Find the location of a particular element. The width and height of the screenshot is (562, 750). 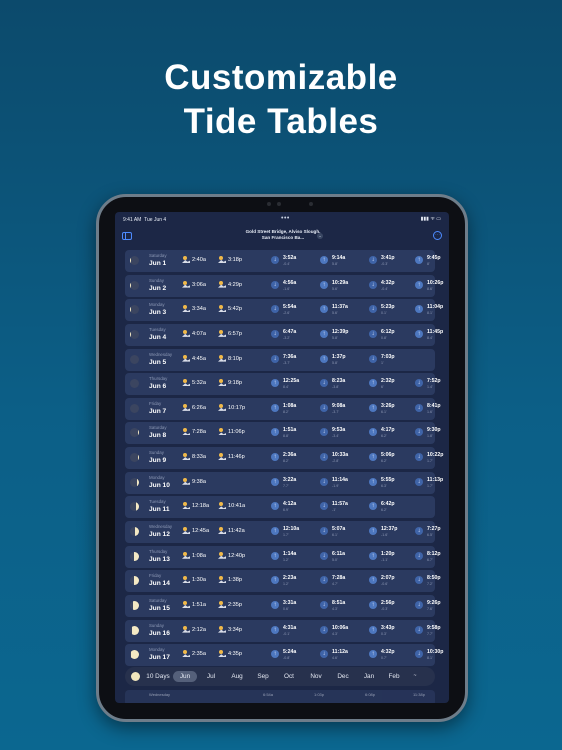

tide-time: 5:06p is located at coordinates (388, 455).